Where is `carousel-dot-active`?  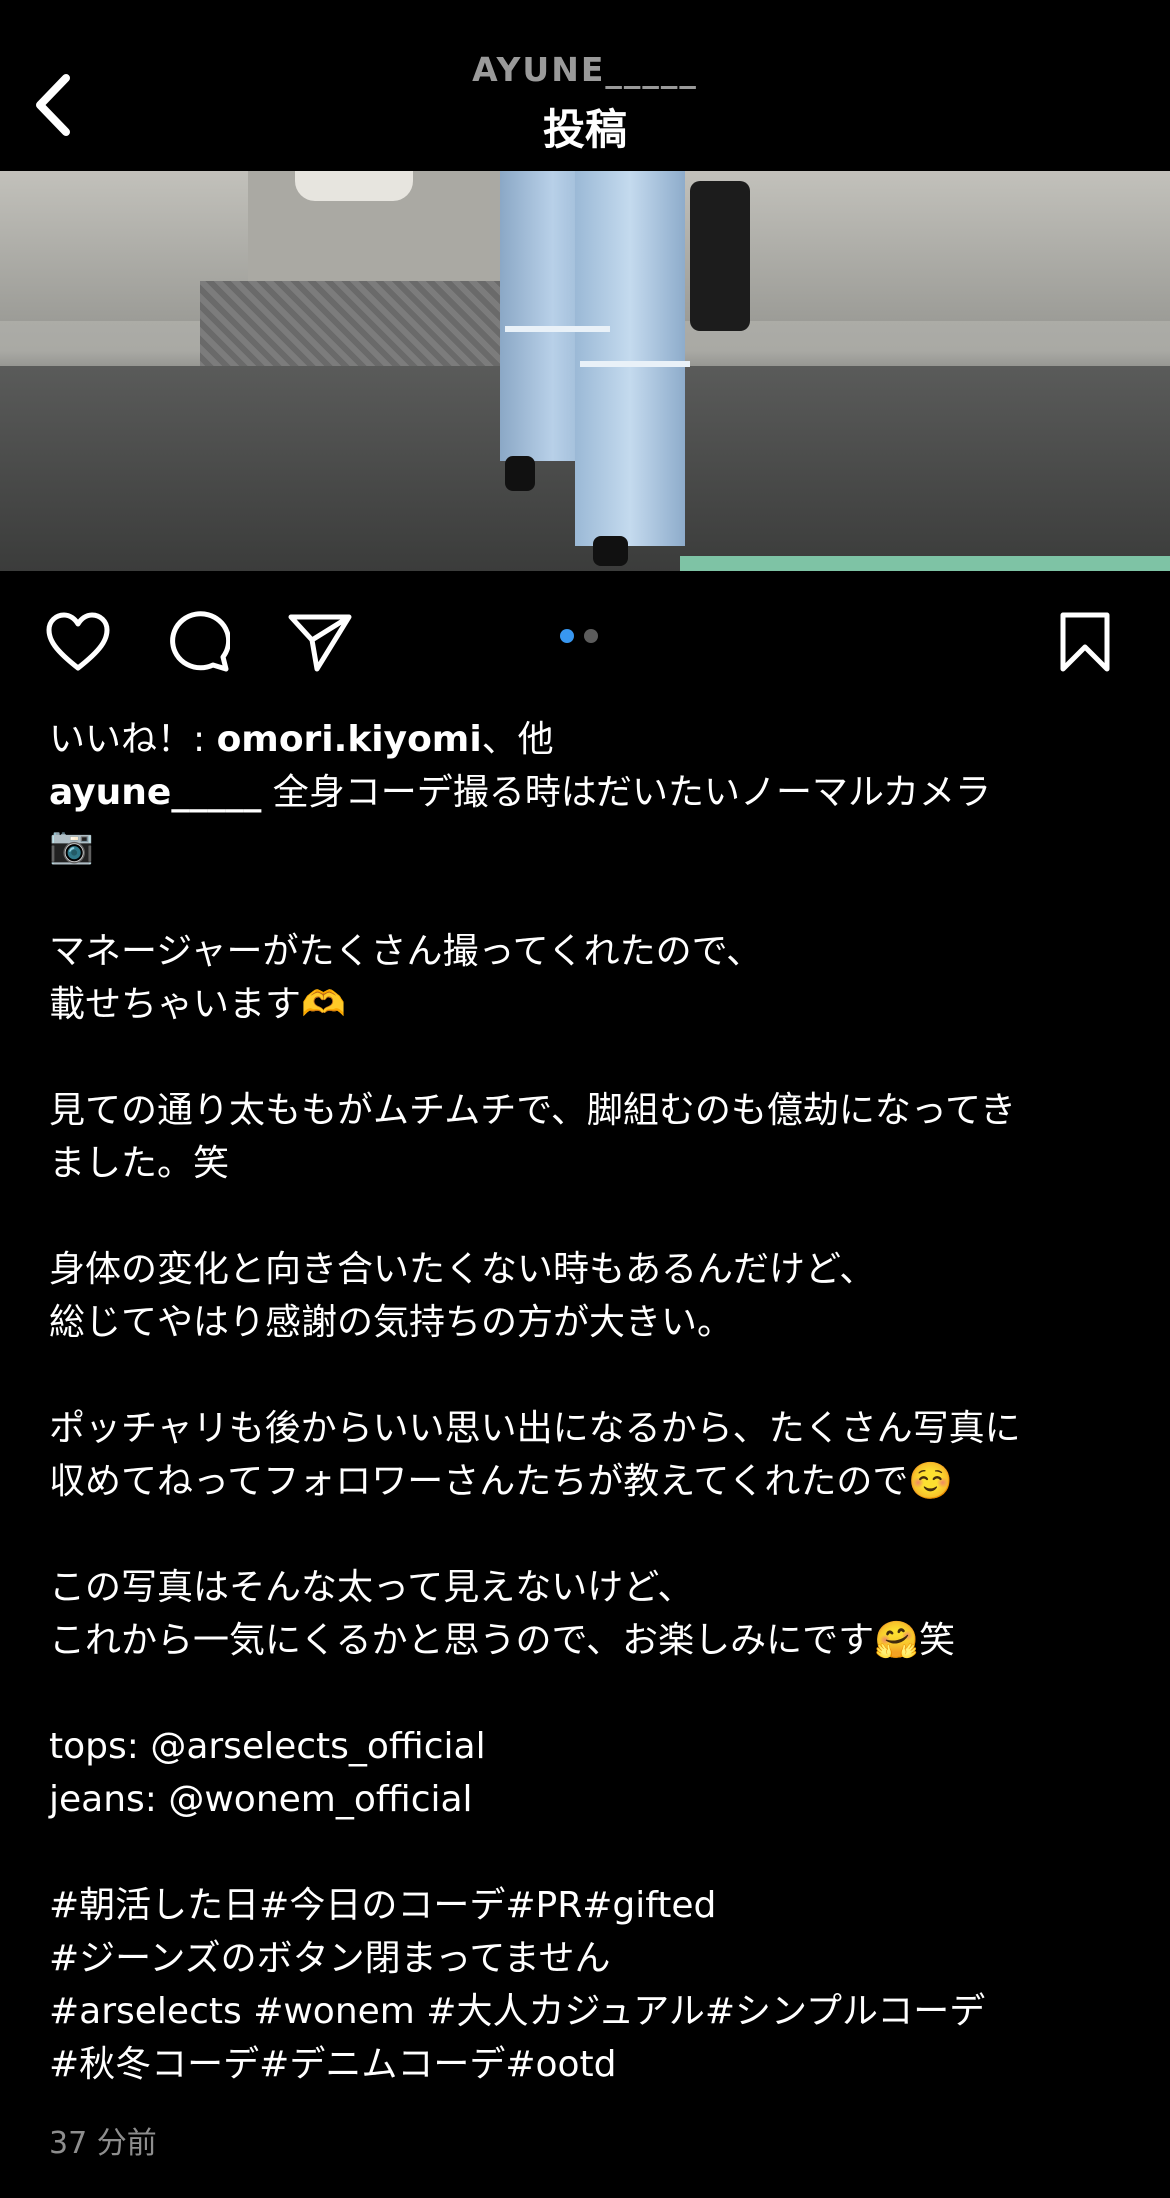
carousel-dot-active is located at coordinates (567, 636).